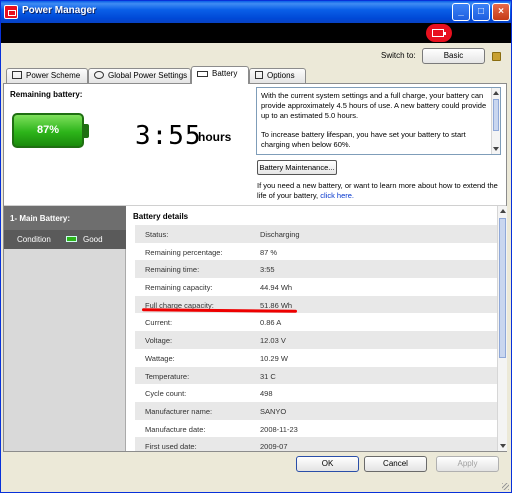  What do you see at coordinates (453, 56) in the screenshot?
I see `switch-basic-button: Basic` at bounding box center [453, 56].